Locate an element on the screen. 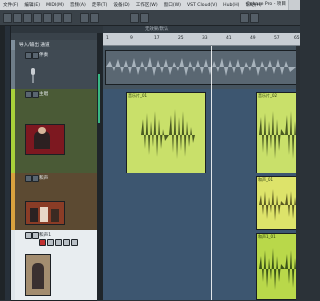  ruler-tick: 49 is located at coordinates (253, 38).